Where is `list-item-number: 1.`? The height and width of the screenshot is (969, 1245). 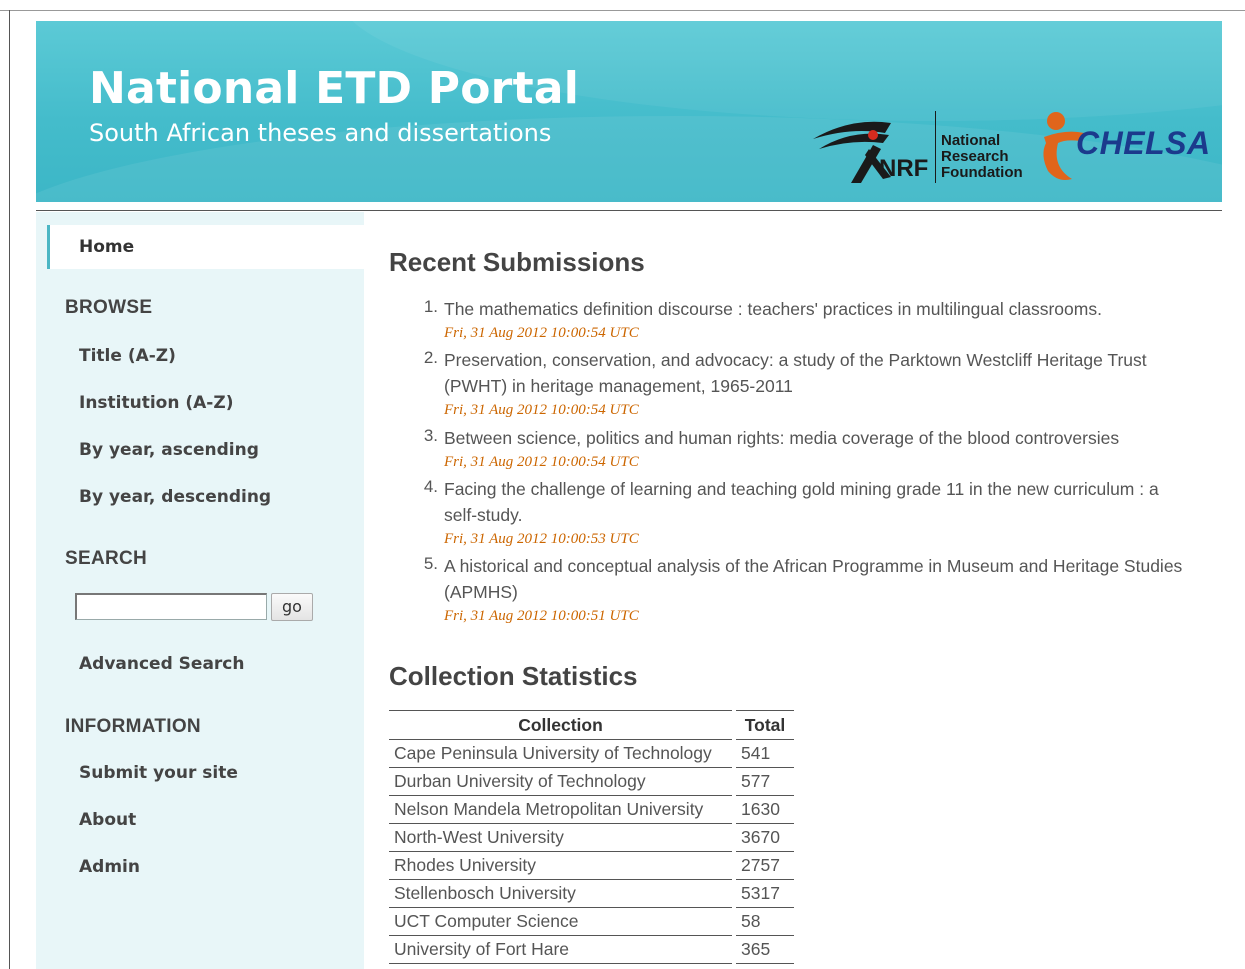 list-item-number: 1. is located at coordinates (430, 306).